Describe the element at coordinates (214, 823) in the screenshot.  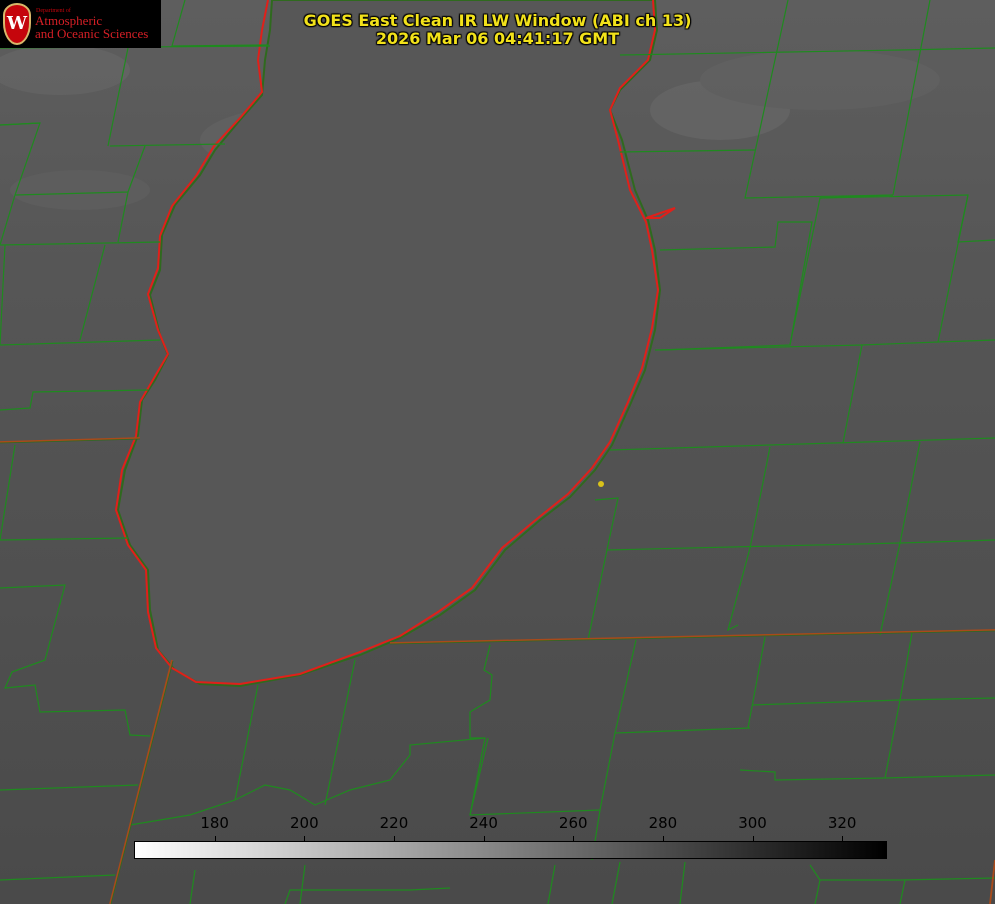
I see `colorbar-tick-label: 180` at that location.